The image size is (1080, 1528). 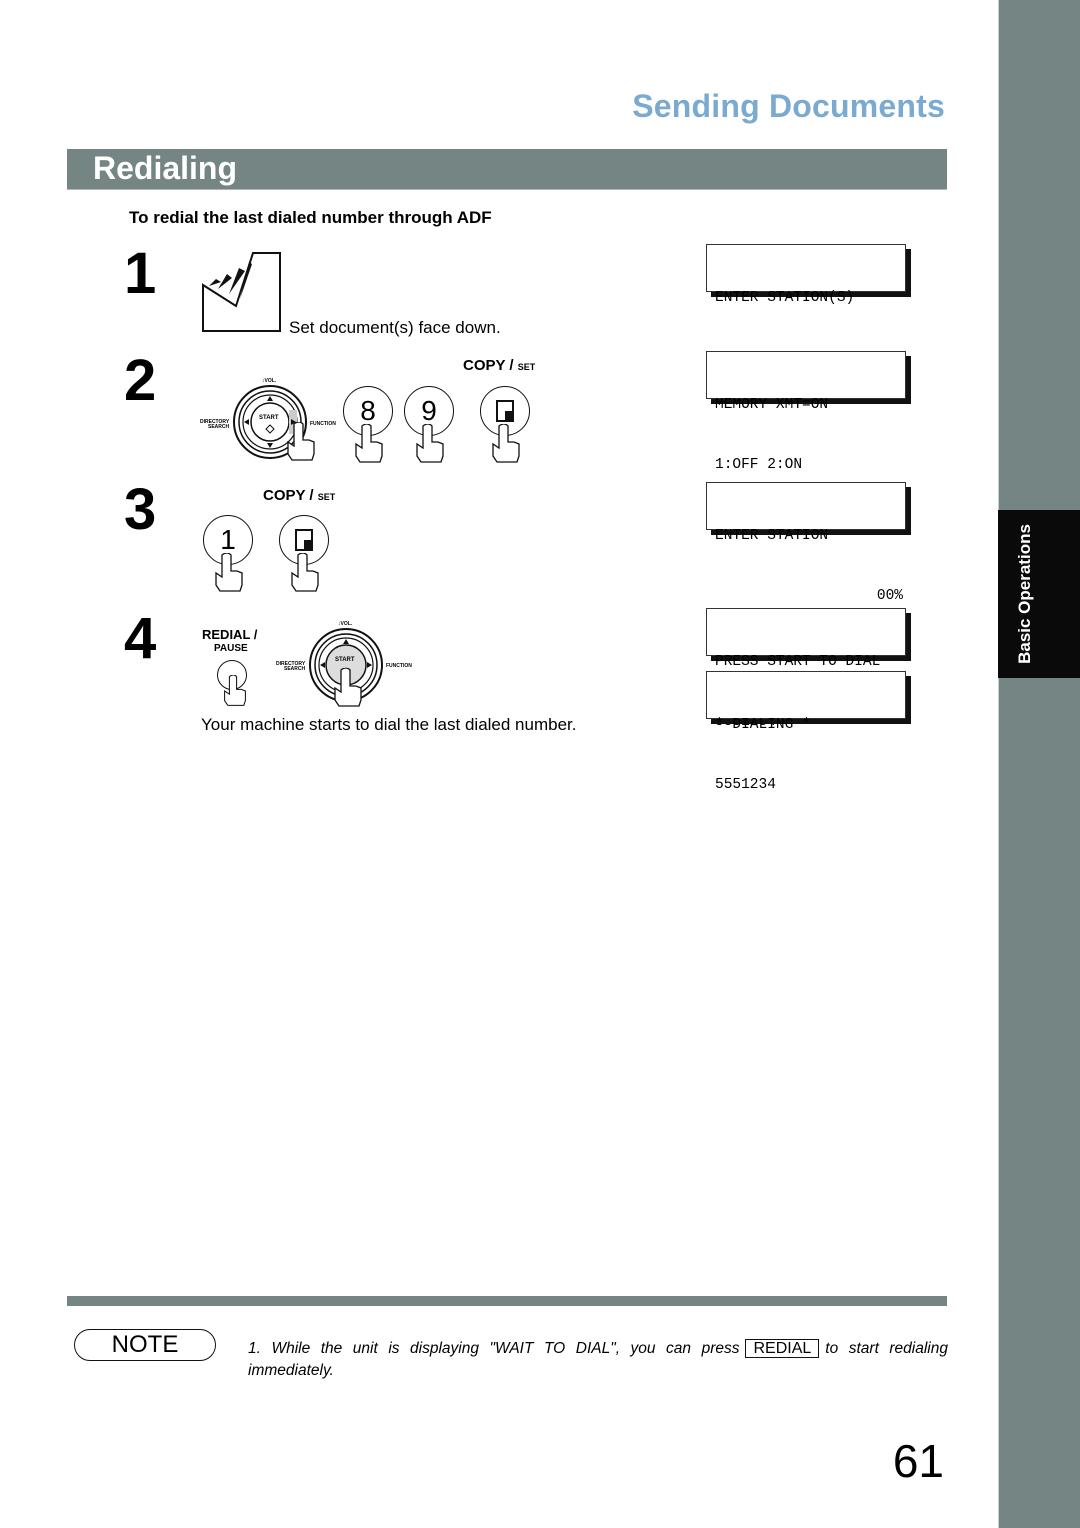 I want to click on step-number-2: 2, so click(x=140, y=380).